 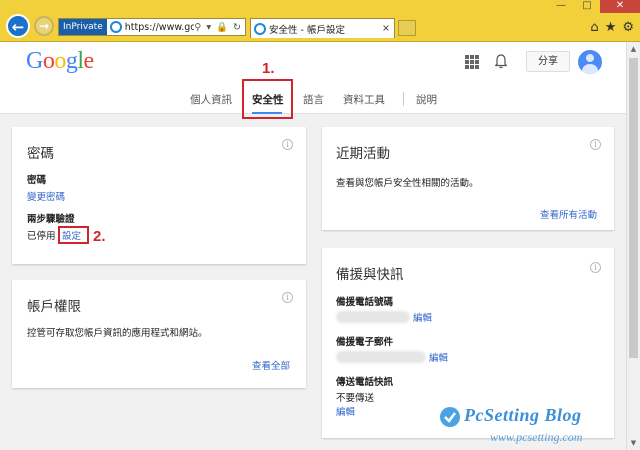 I want to click on arrow-right-icon: →, so click(x=44, y=26).